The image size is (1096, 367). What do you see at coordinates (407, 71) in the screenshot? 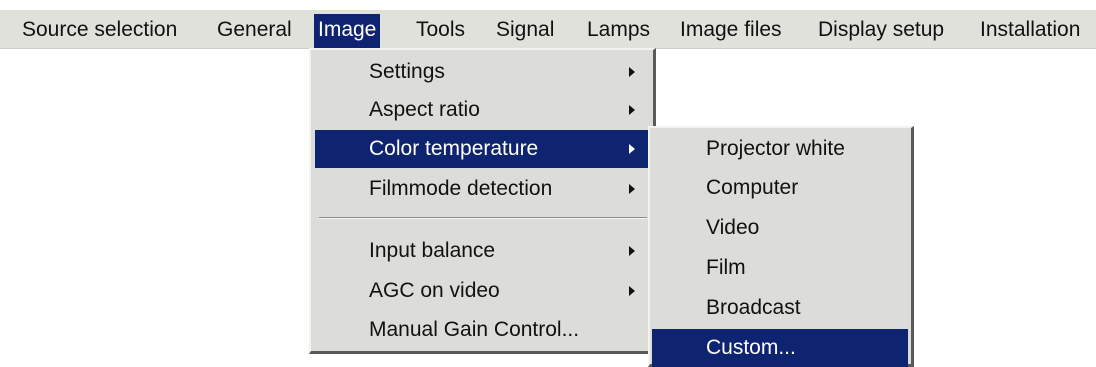
I see `menu-item-label: Settings` at bounding box center [407, 71].